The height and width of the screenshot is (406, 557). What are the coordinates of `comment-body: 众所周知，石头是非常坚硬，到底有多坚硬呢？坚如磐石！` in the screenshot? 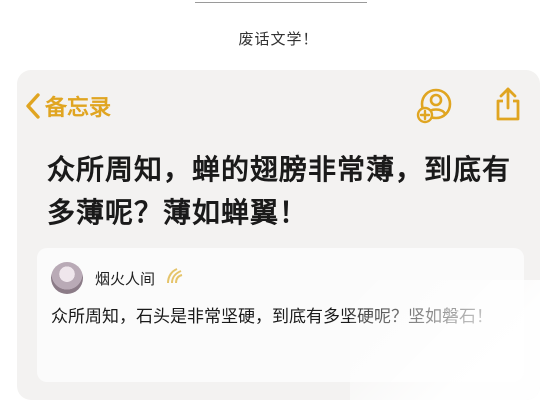 It's located at (272, 317).